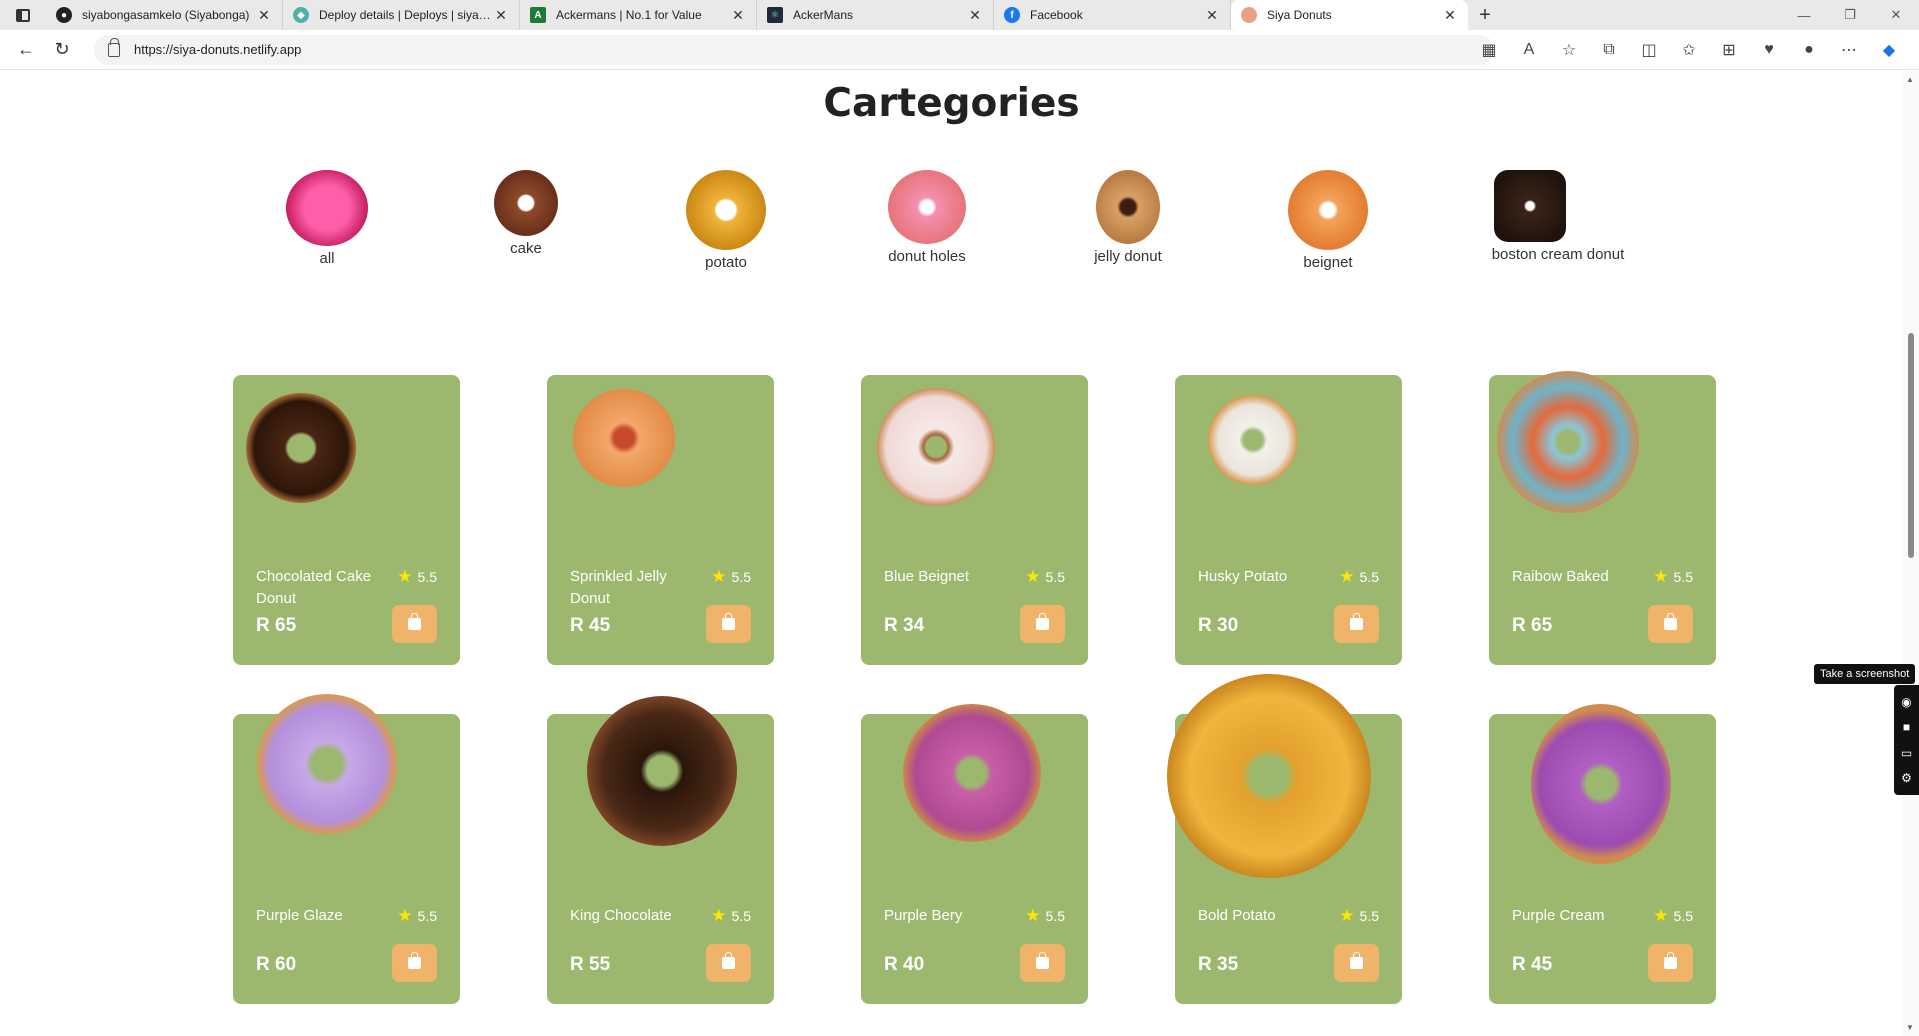 The height and width of the screenshot is (1036, 1919). What do you see at coordinates (1896, 15) in the screenshot?
I see `close-window-icon: ✕` at bounding box center [1896, 15].